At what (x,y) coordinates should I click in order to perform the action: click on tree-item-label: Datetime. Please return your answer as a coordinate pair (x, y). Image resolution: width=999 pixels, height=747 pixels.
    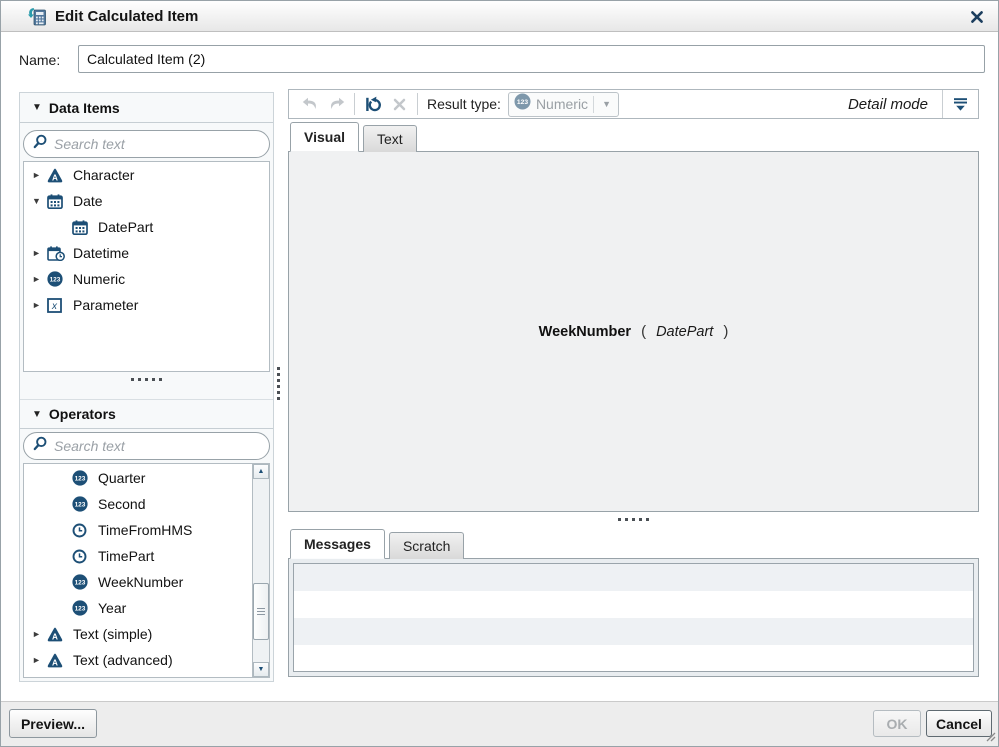
    Looking at the image, I should click on (101, 253).